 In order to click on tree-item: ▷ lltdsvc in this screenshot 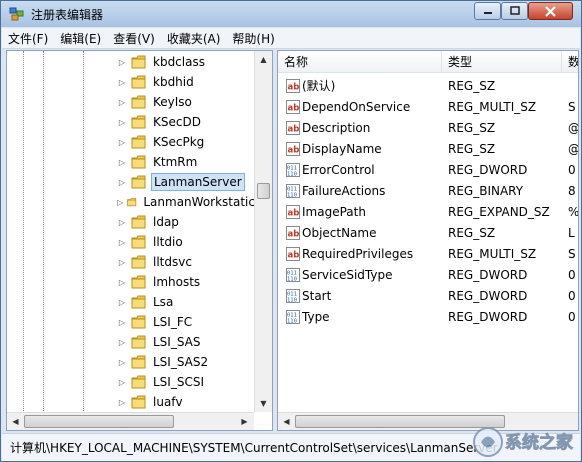, I will do `click(187, 262)`.